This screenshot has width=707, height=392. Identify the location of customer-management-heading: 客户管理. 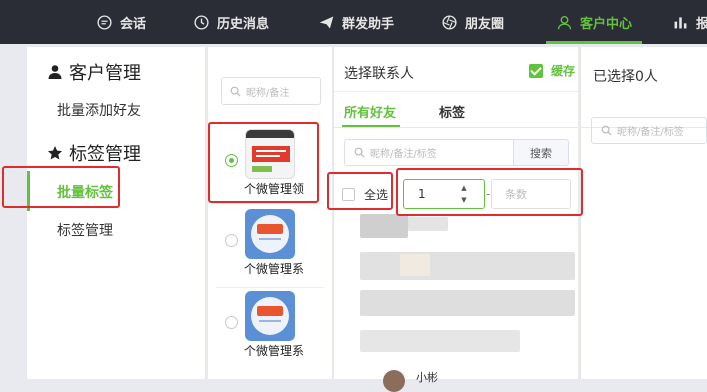
(94, 72).